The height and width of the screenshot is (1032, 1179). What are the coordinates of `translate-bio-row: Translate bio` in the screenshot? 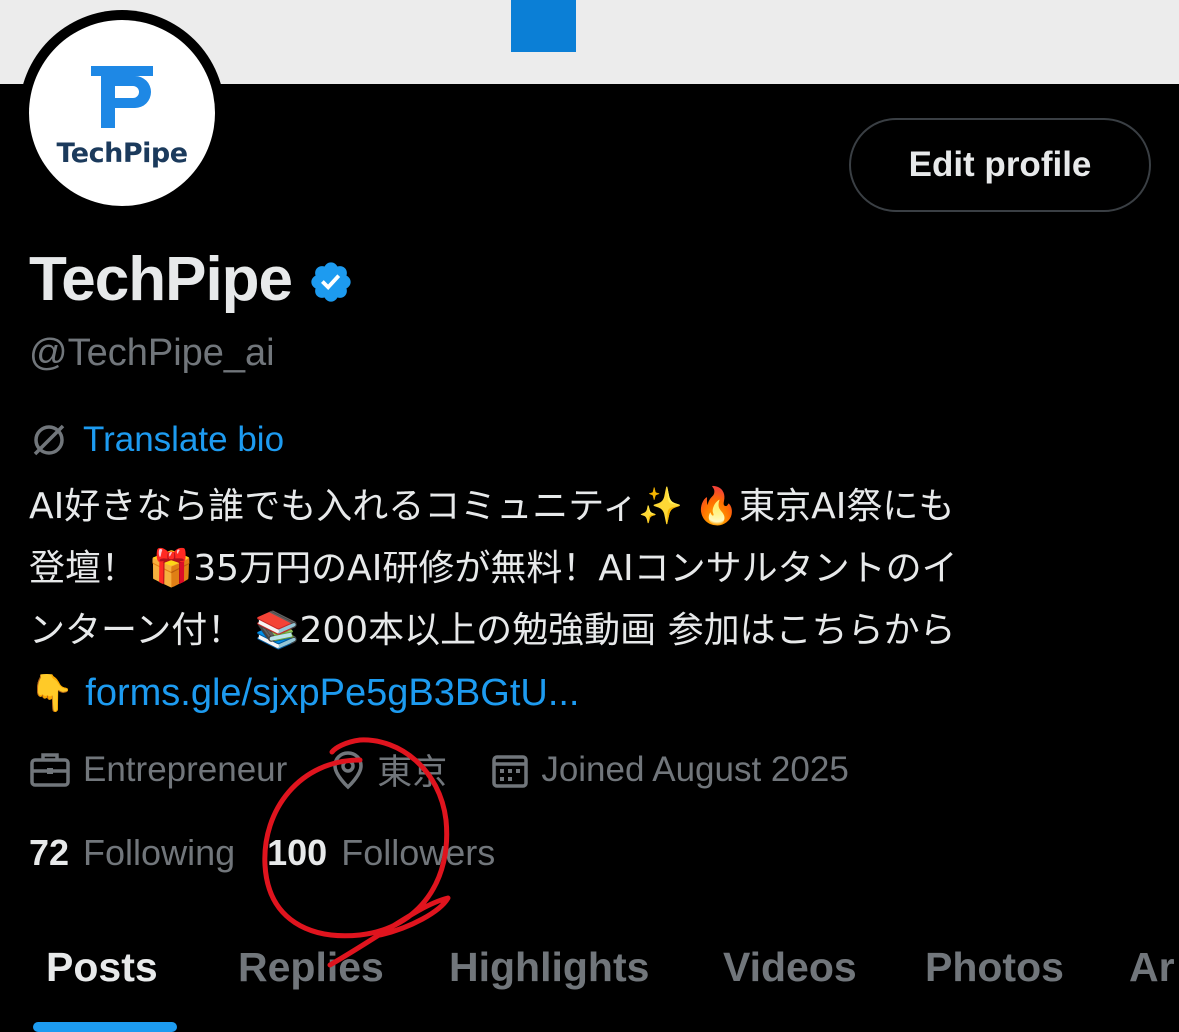 It's located at (156, 440).